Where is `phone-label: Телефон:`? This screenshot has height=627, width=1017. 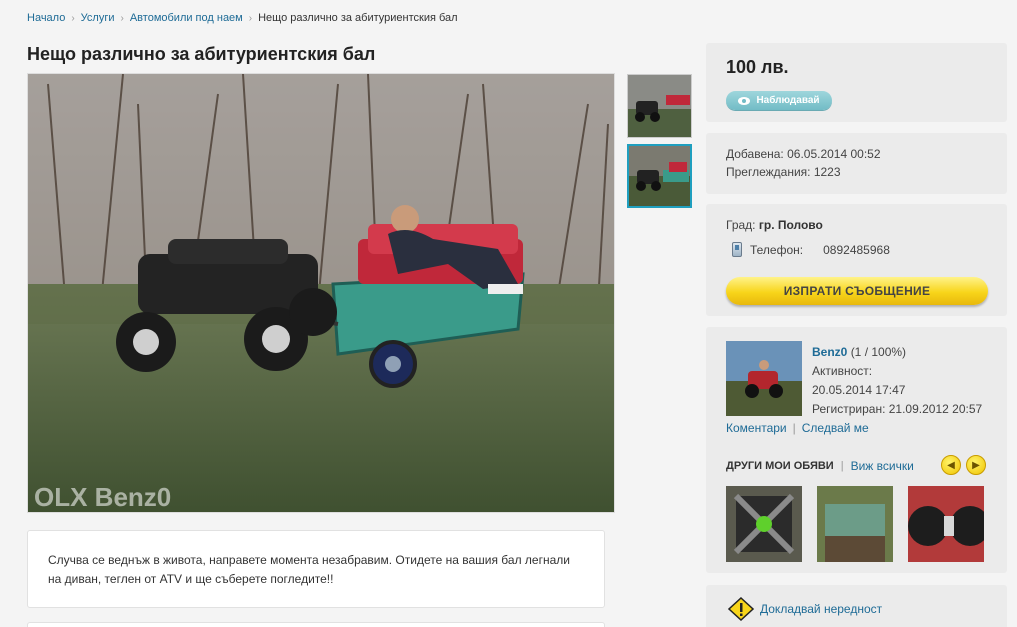 phone-label: Телефон: is located at coordinates (777, 249).